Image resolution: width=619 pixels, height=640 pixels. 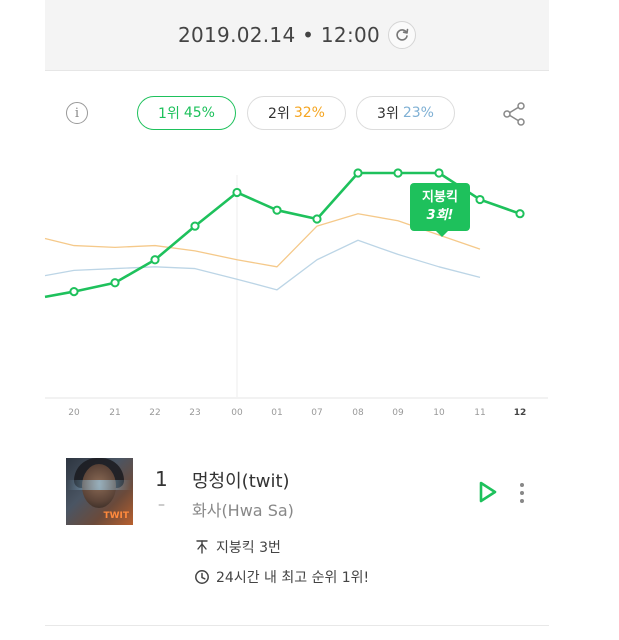 I want to click on refresh-button, so click(x=402, y=35).